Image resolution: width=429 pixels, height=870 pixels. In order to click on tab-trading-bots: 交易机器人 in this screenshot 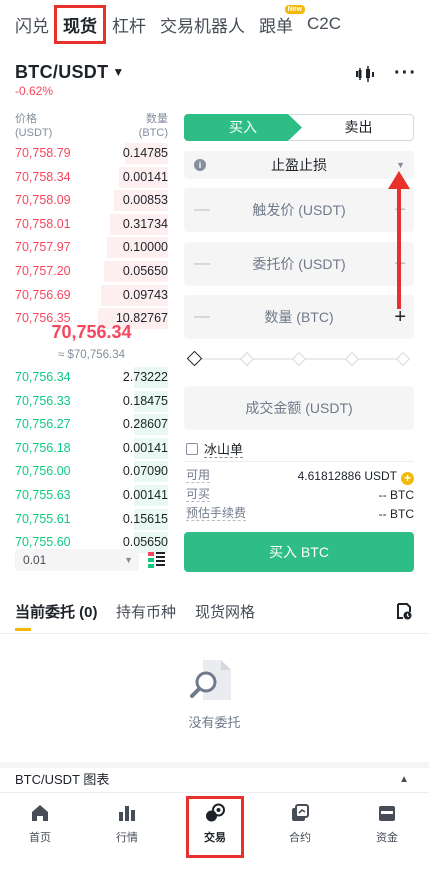, I will do `click(202, 24)`.